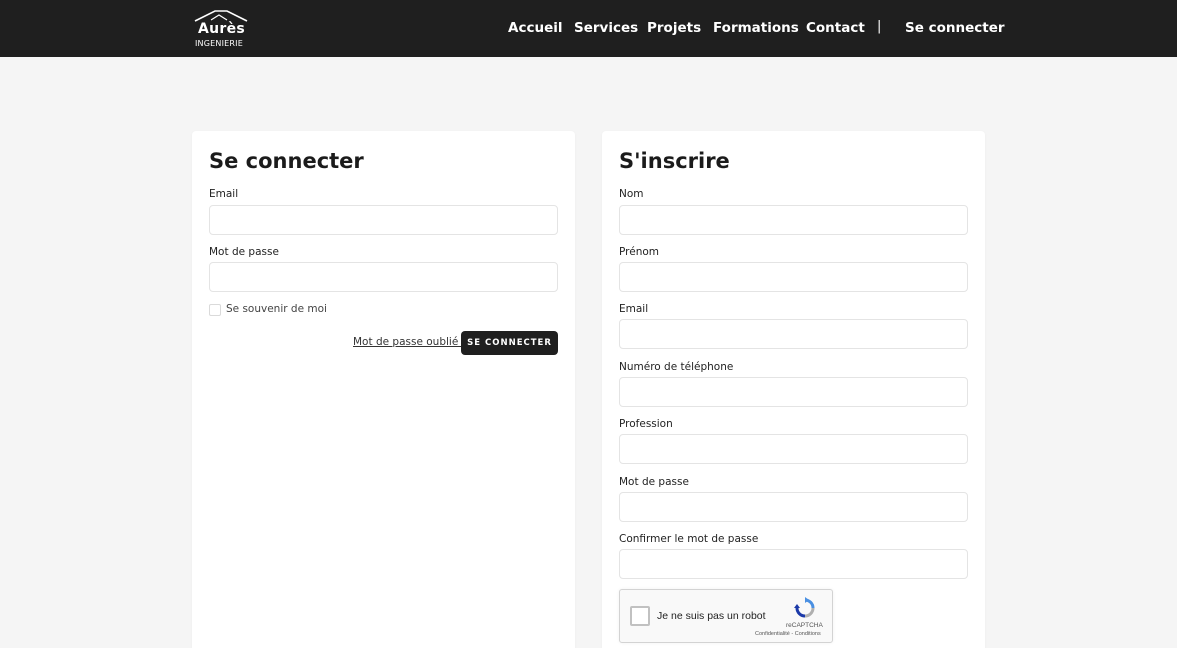  What do you see at coordinates (219, 43) in the screenshot?
I see `logo-subtitle: INGENIERIE` at bounding box center [219, 43].